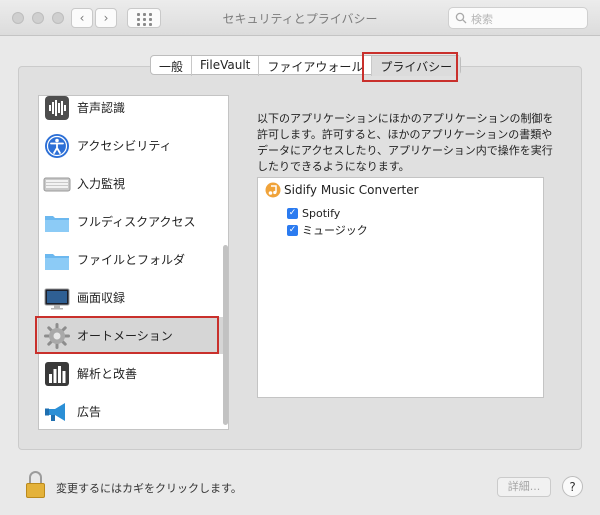 Image resolution: width=600 pixels, height=515 pixels. I want to click on chevron-right-icon: ›, so click(106, 18).